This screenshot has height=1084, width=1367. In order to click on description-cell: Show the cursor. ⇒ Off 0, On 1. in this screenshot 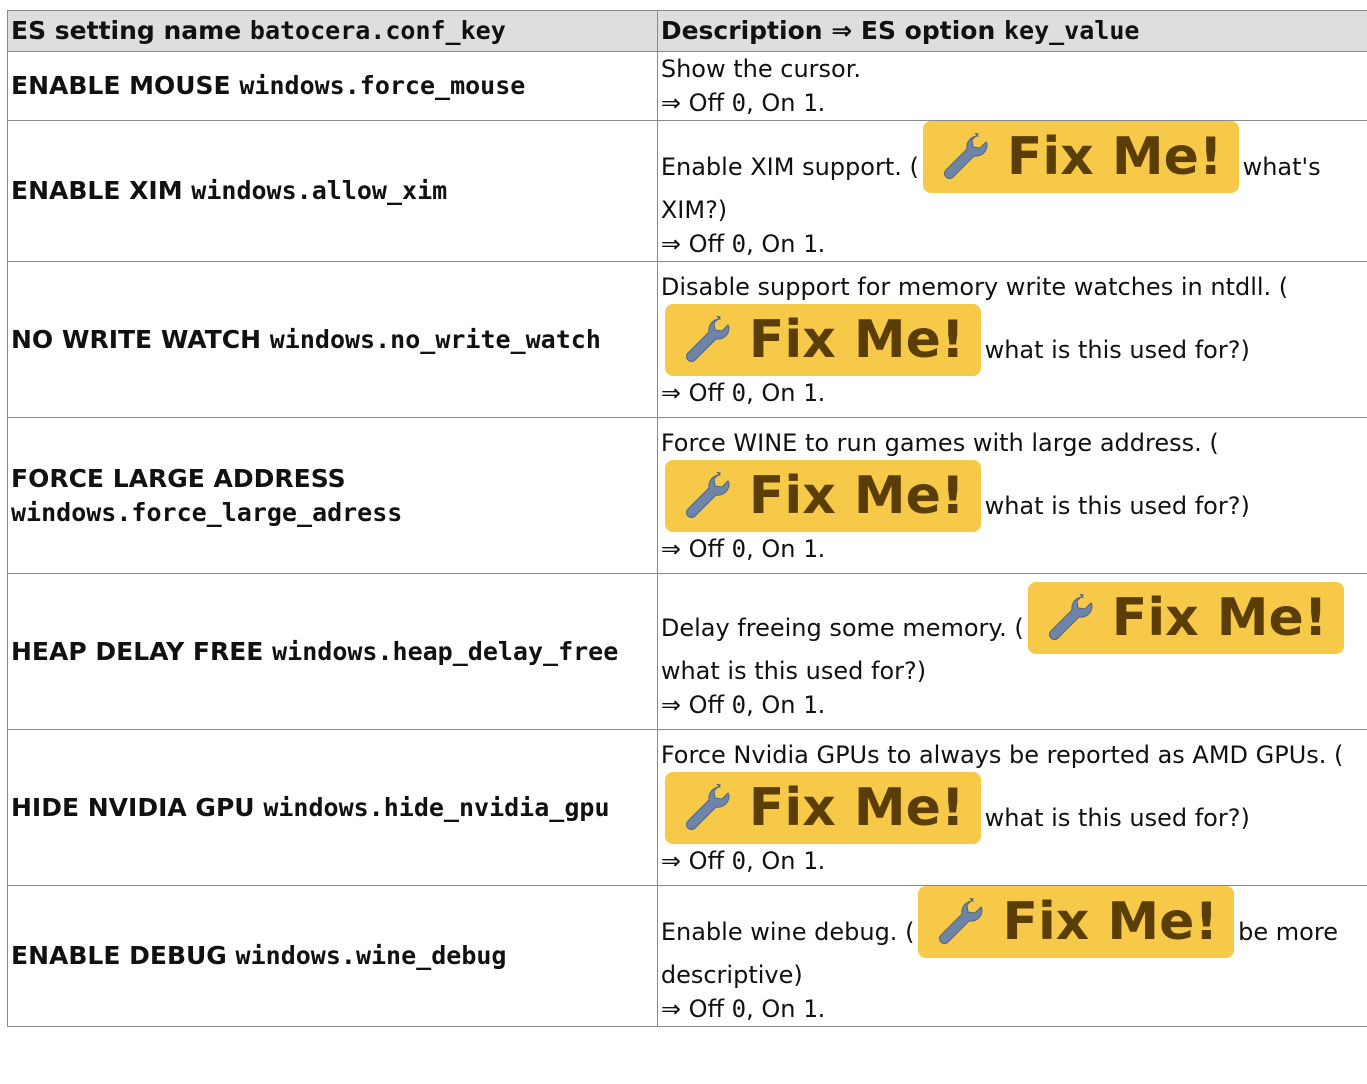, I will do `click(1012, 86)`.